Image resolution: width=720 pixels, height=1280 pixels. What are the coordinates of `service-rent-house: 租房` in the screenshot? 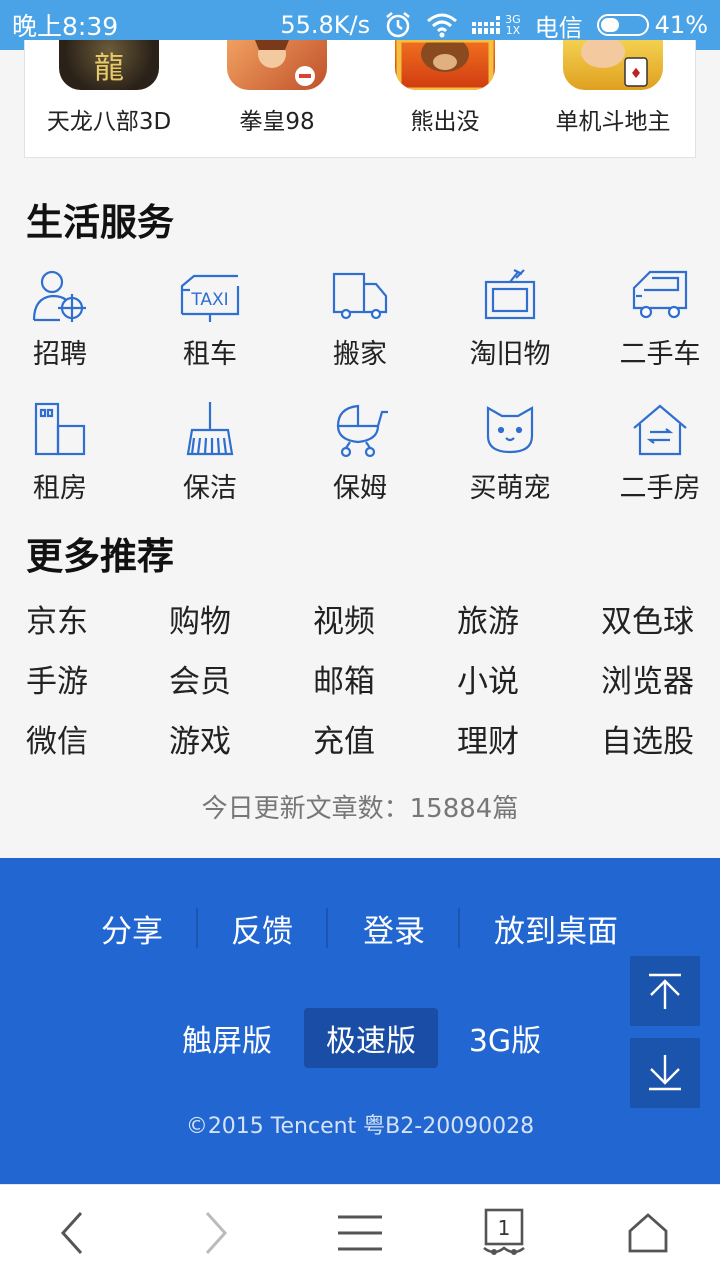 It's located at (60, 457).